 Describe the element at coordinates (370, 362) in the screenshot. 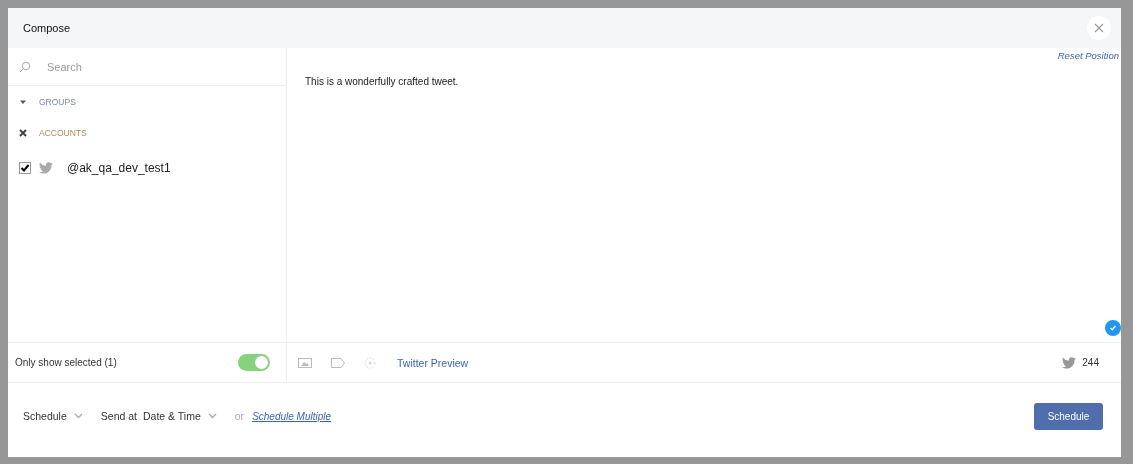

I see `target-icon` at that location.